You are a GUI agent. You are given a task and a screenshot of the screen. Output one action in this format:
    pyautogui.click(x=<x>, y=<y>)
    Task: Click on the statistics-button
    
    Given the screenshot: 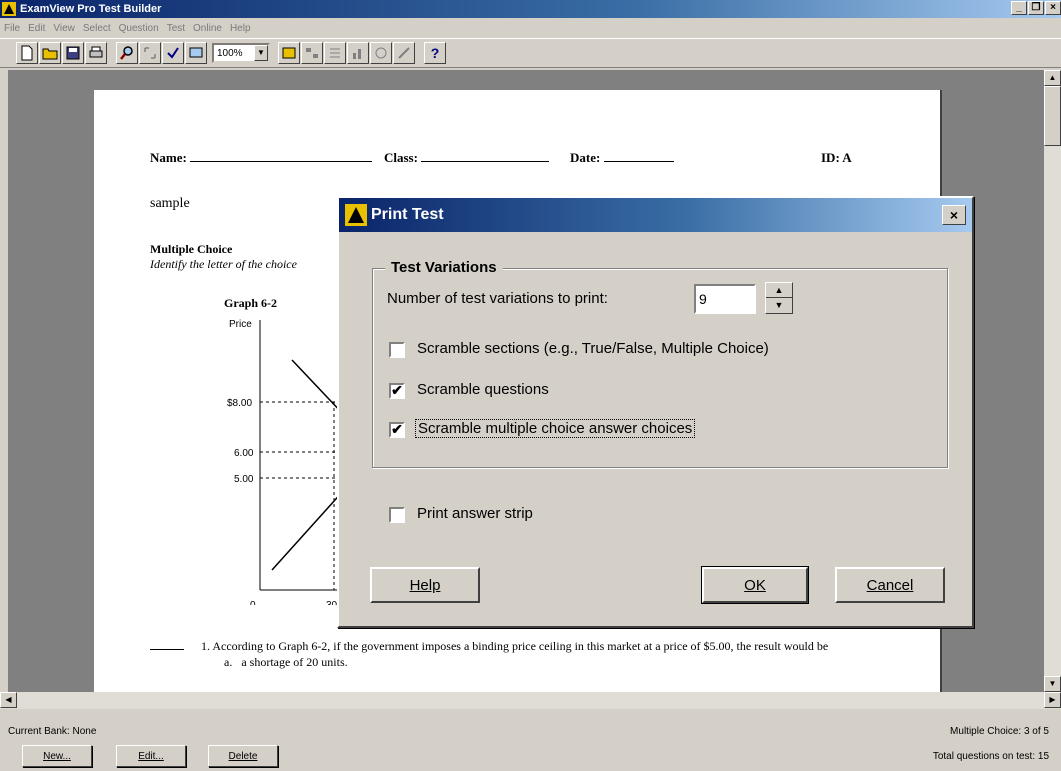 What is the action you would take?
    pyautogui.click(x=358, y=53)
    